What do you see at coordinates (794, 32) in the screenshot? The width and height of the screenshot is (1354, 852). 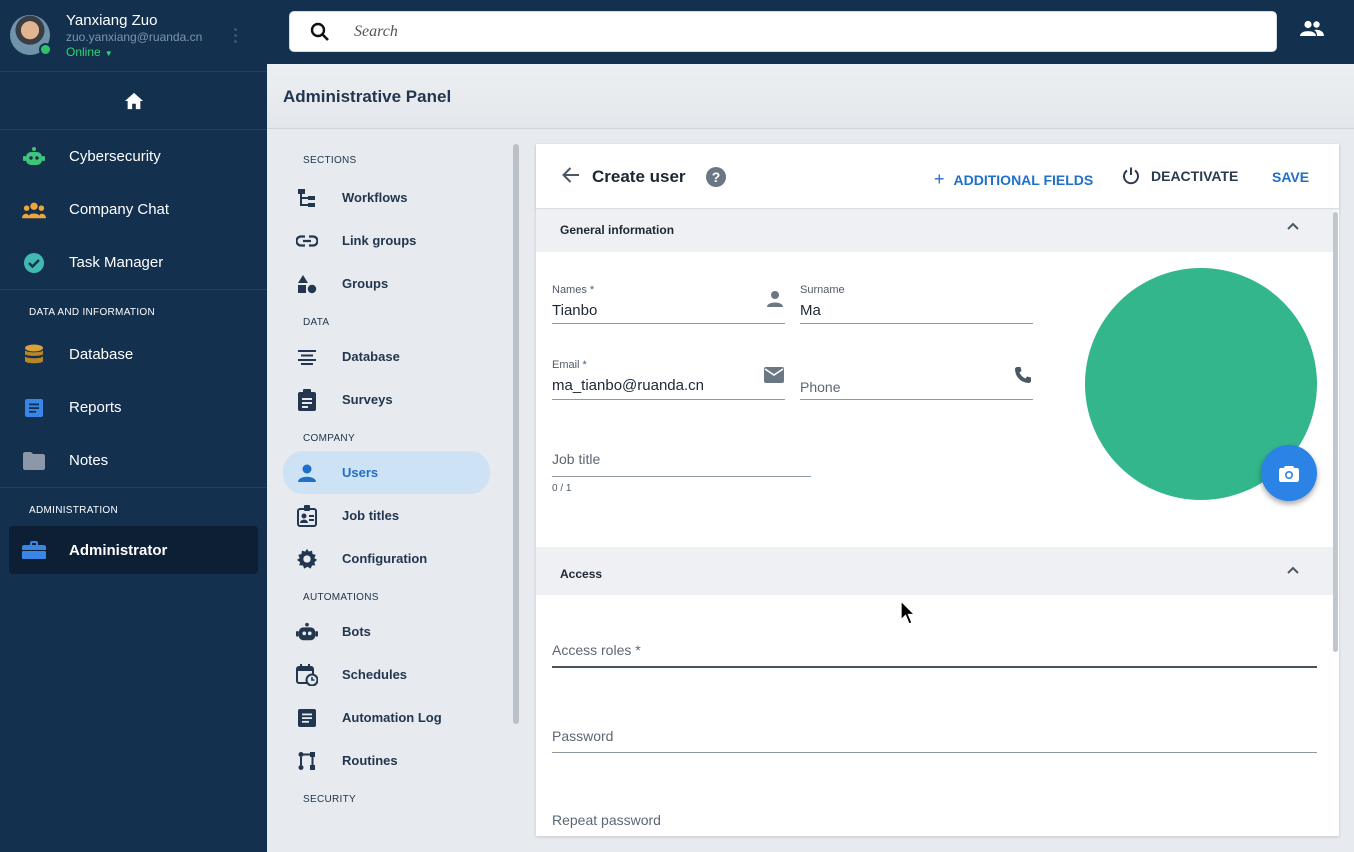 I see `search-input` at bounding box center [794, 32].